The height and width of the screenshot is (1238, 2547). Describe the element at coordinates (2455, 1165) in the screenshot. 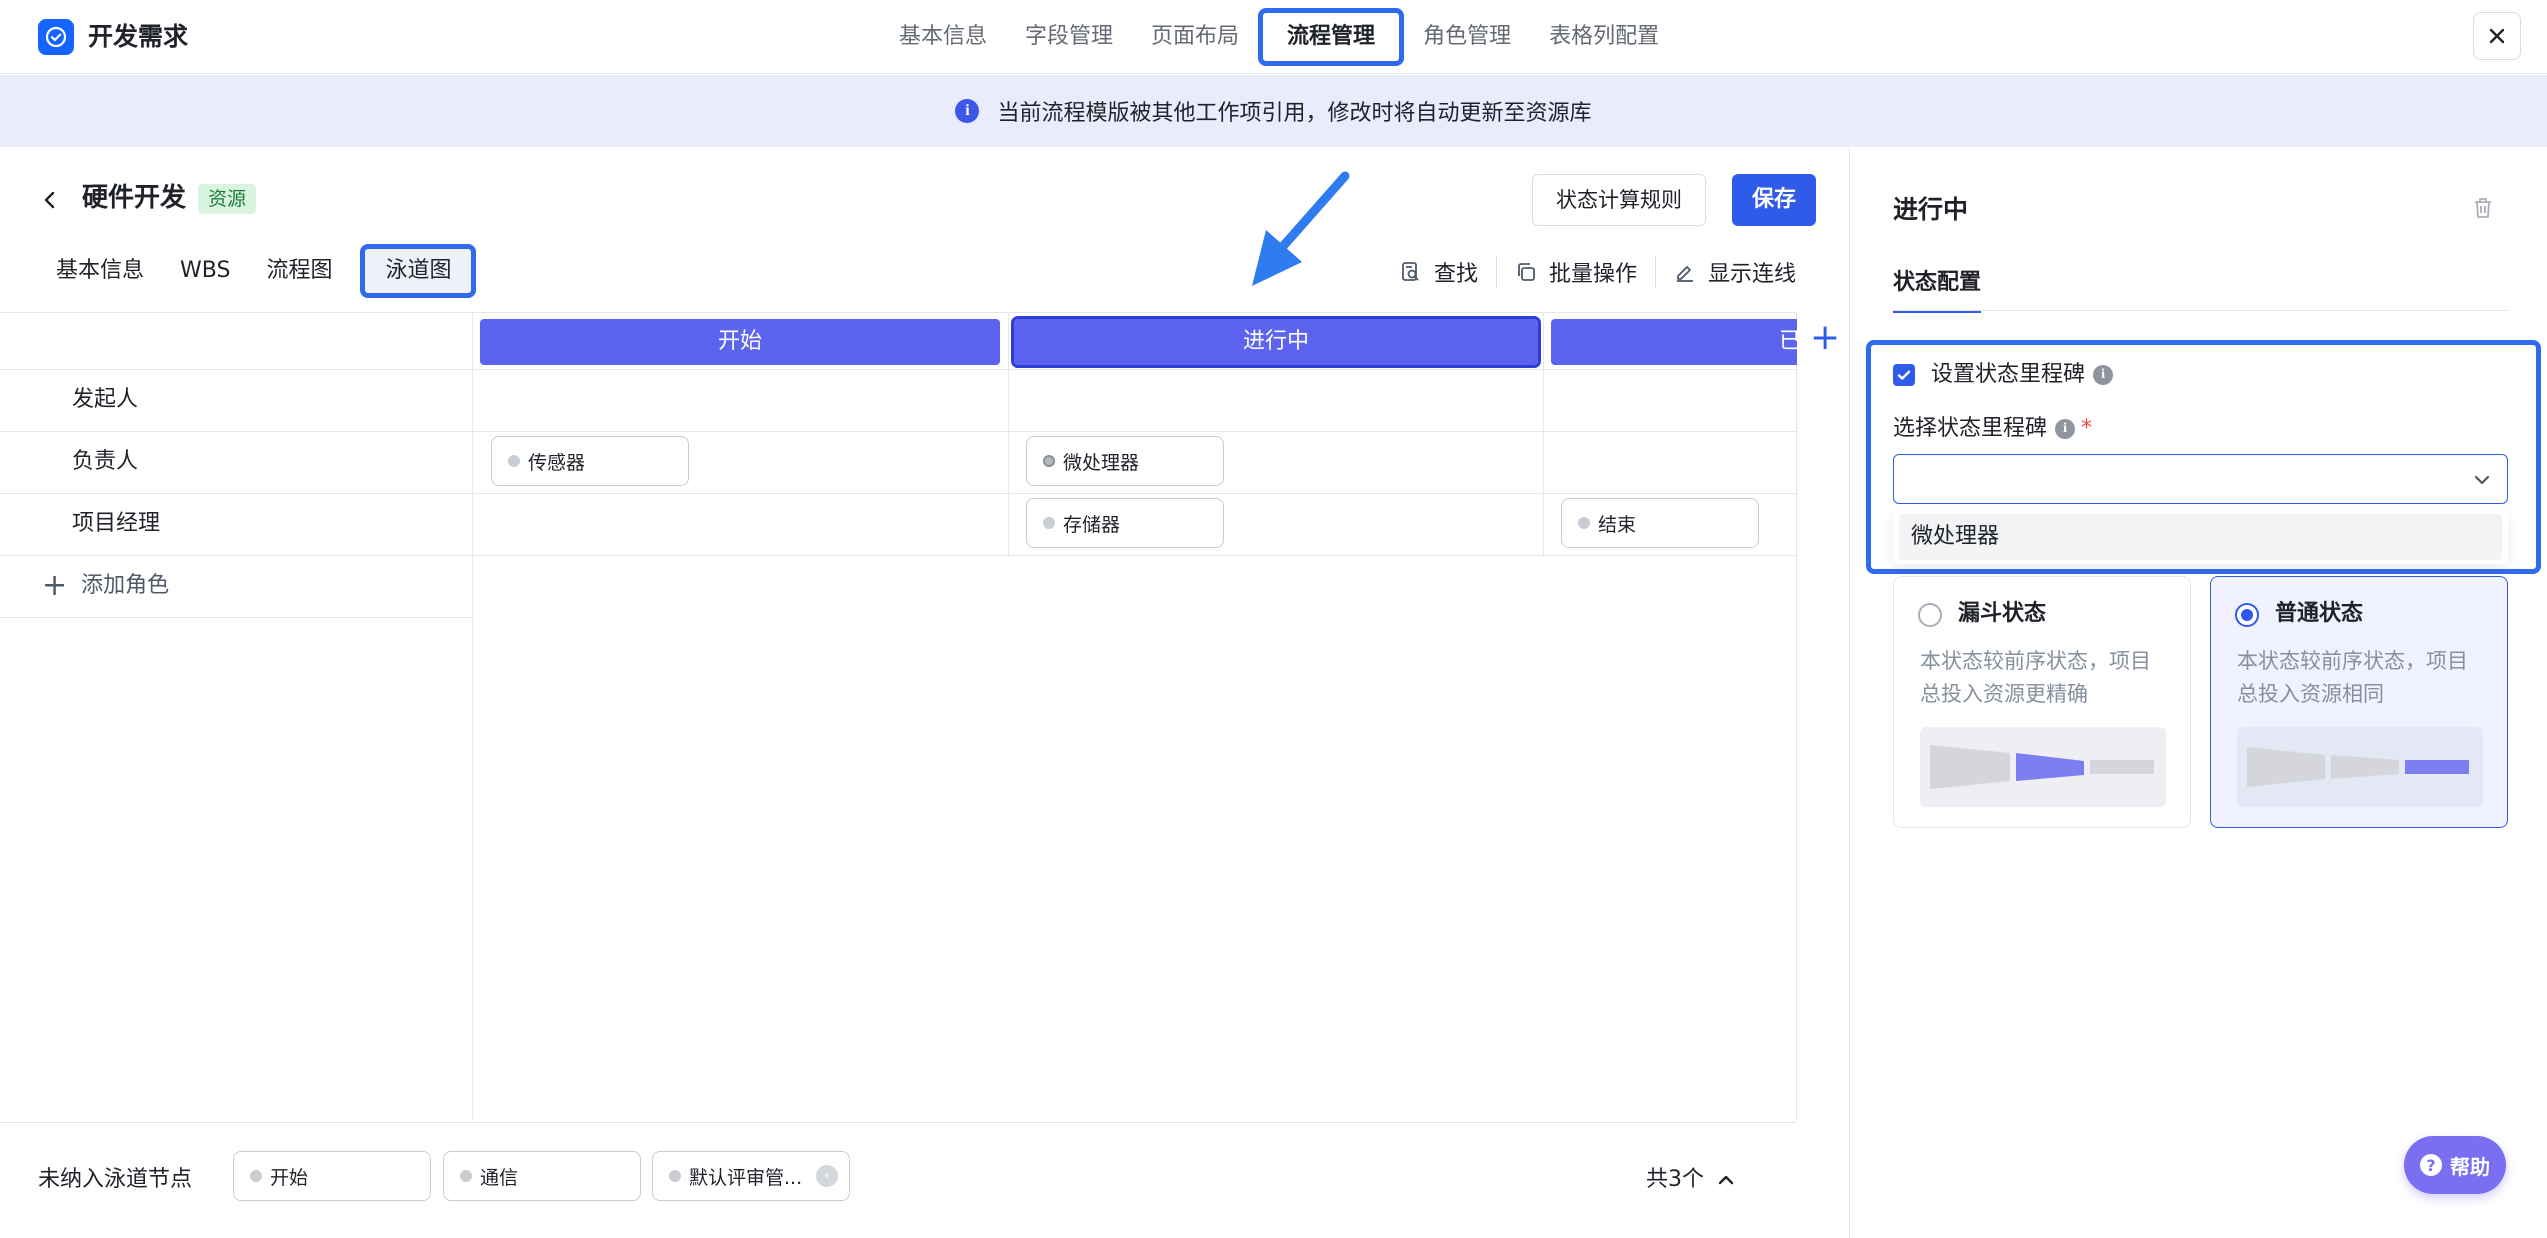

I see `help-button: ? 帮助` at that location.